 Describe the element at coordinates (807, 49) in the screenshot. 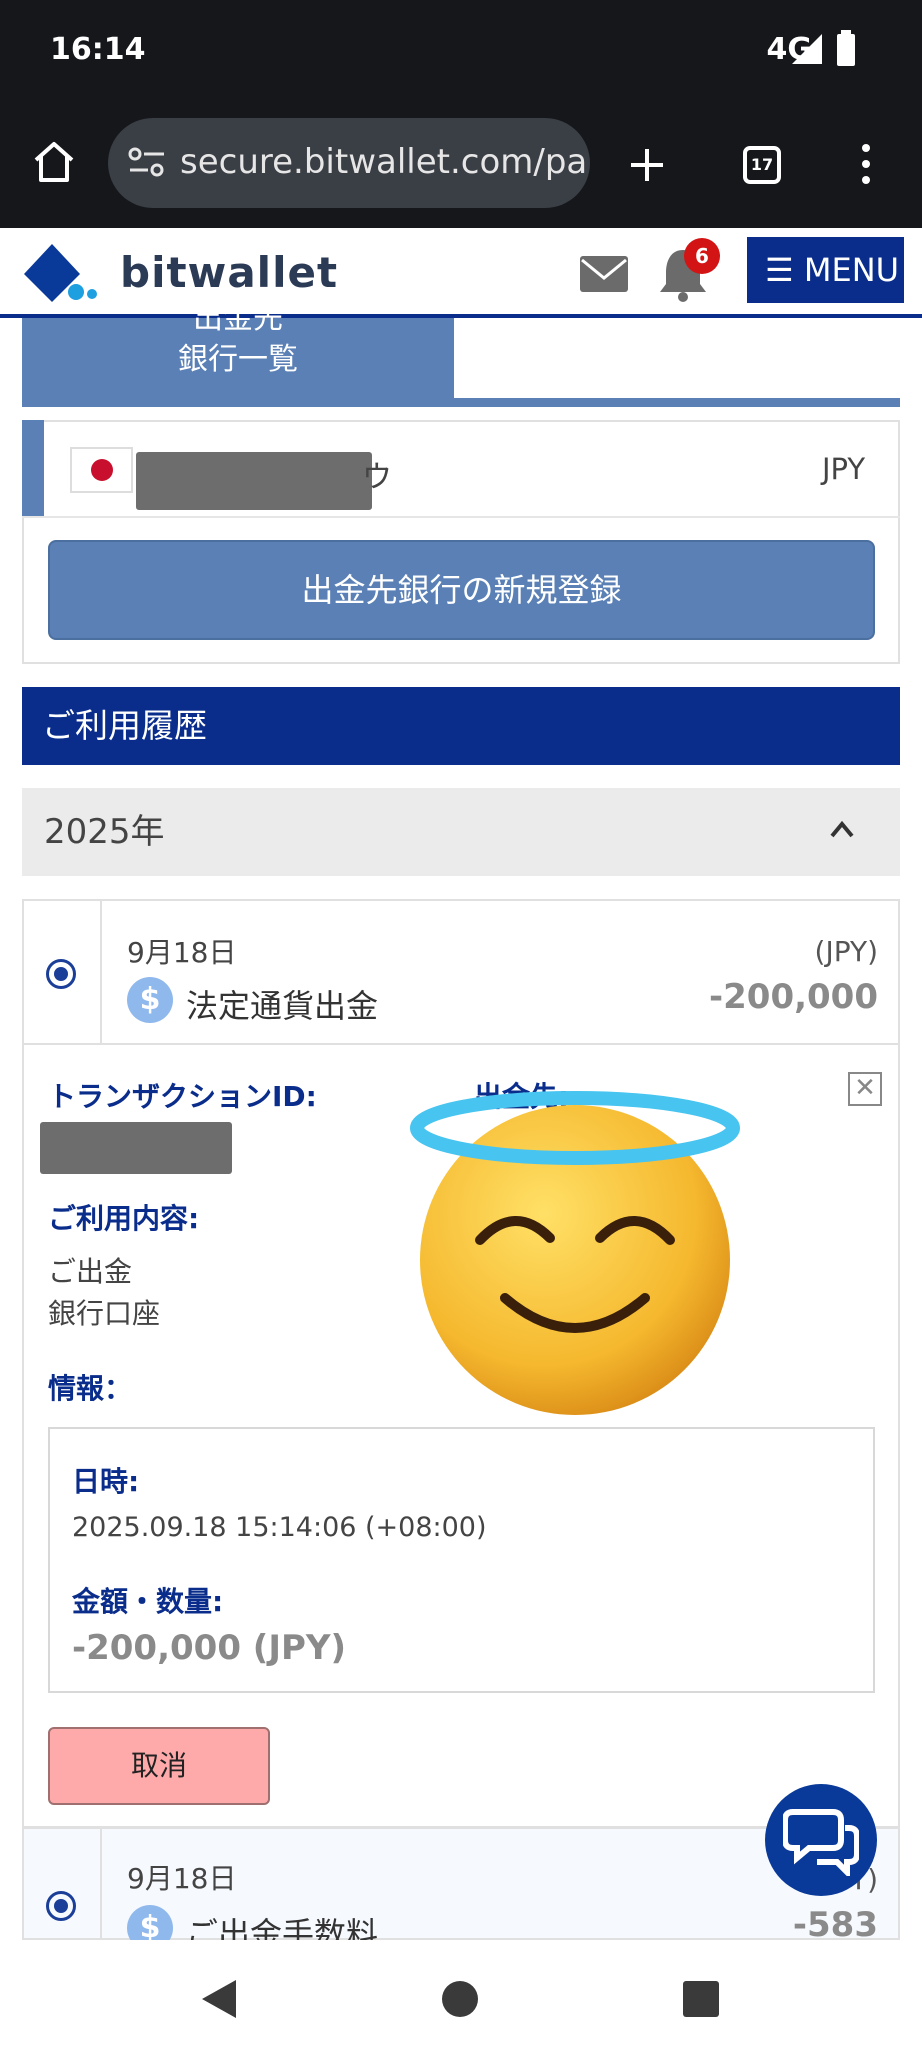

I see `signal-icon` at that location.